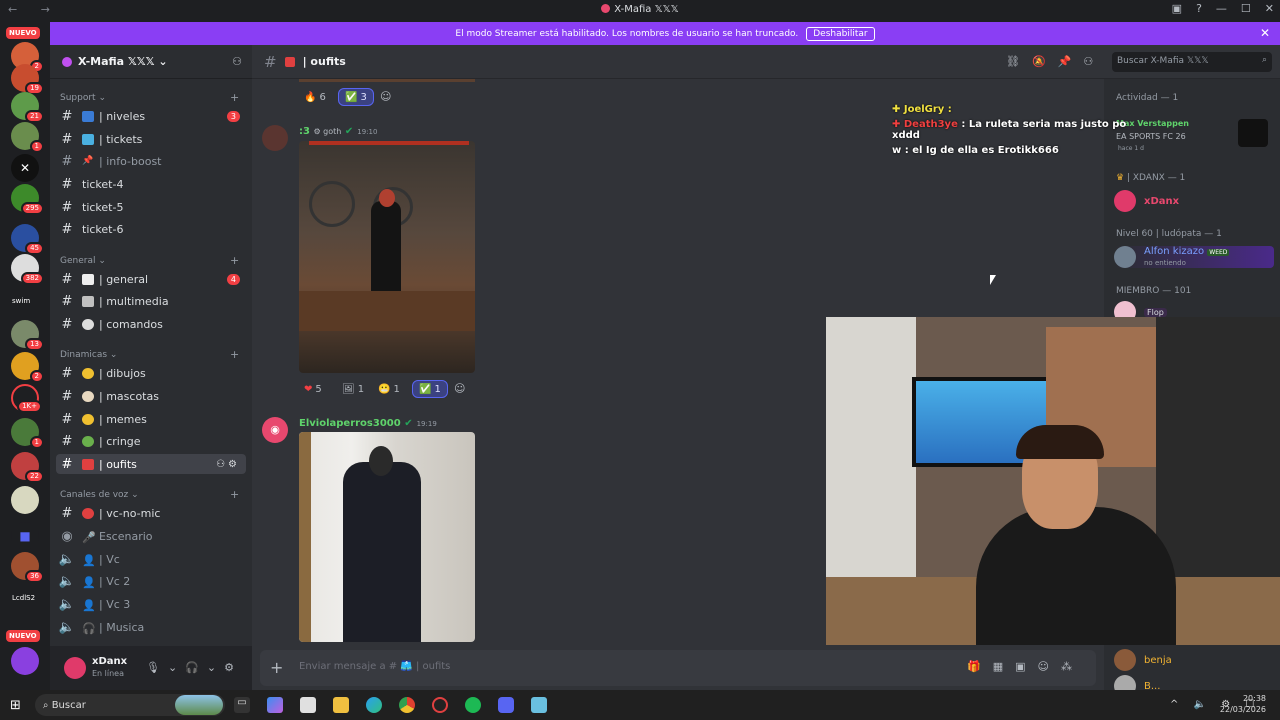 This screenshot has width=1280, height=720. Describe the element at coordinates (1246, 8) in the screenshot. I see `maximize-button: ☐` at that location.